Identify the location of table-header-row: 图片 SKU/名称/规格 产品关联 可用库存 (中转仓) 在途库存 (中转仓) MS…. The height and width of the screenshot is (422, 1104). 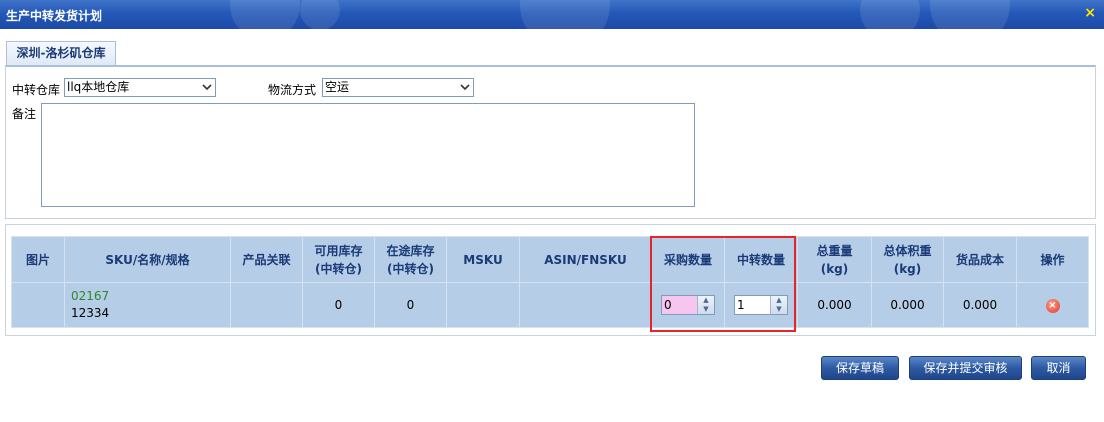
(550, 259).